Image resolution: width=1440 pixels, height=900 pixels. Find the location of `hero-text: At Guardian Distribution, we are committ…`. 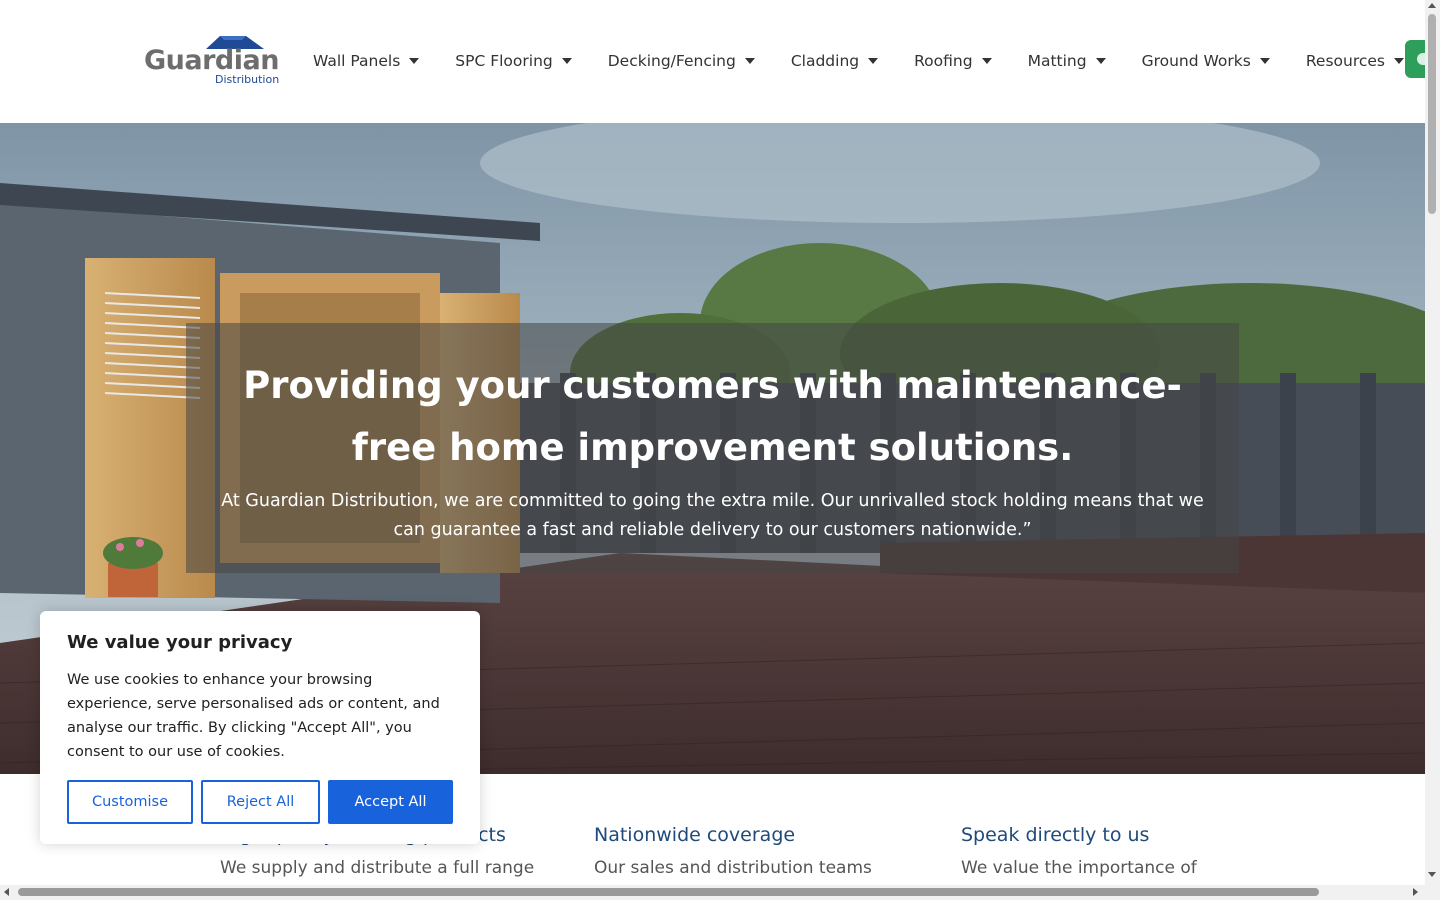

hero-text: At Guardian Distribution, we are committ… is located at coordinates (712, 515).